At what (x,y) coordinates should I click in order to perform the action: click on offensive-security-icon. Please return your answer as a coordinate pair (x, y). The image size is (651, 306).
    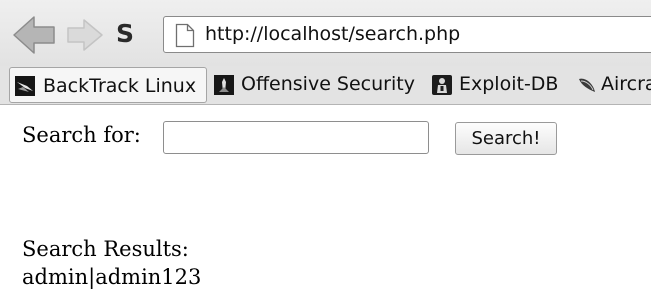
    Looking at the image, I should click on (224, 85).